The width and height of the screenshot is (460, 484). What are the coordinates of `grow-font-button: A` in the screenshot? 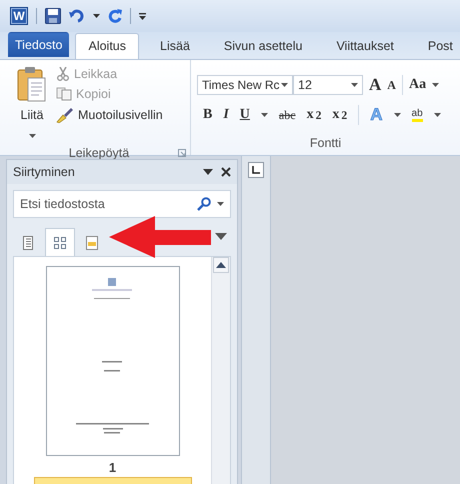 It's located at (375, 85).